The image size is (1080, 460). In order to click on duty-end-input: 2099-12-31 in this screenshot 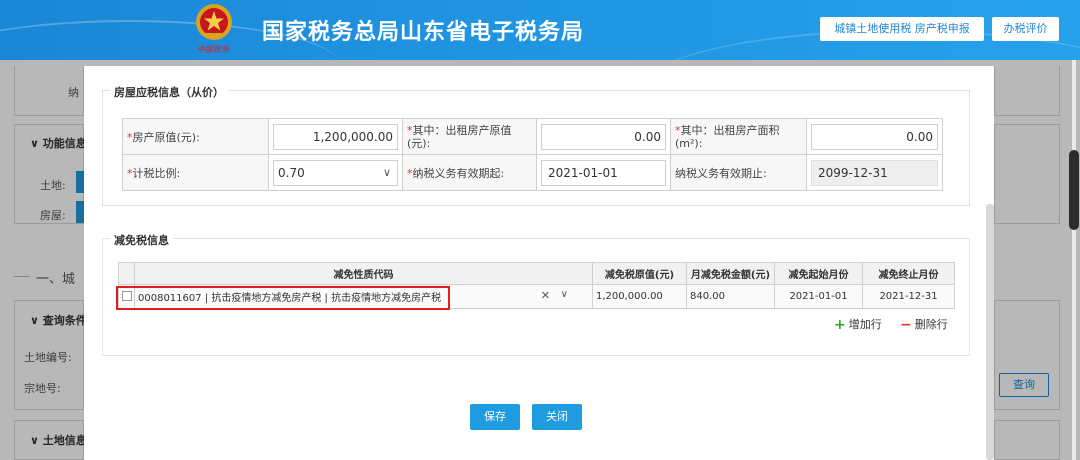, I will do `click(874, 172)`.